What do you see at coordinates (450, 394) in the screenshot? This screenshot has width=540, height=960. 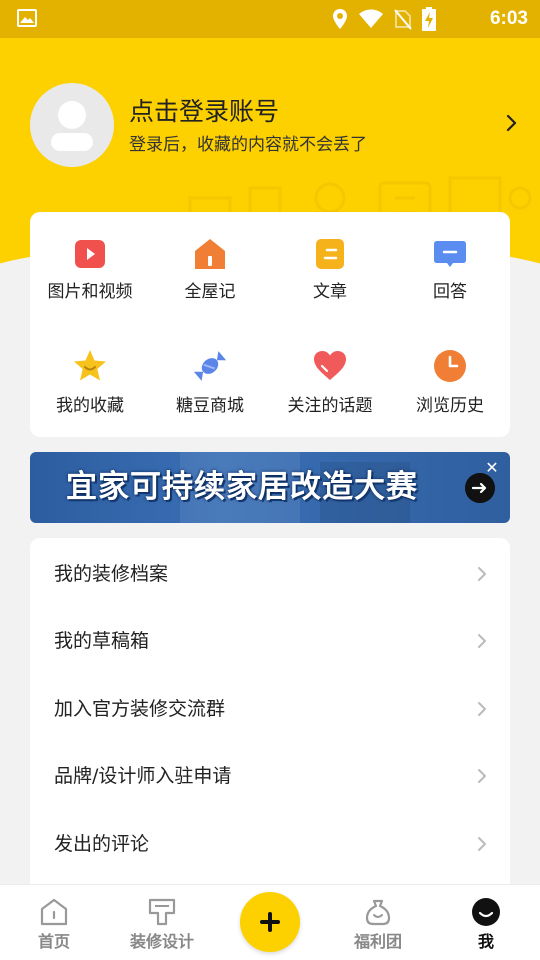 I see `feature-browse-history: 浏览历史` at bounding box center [450, 394].